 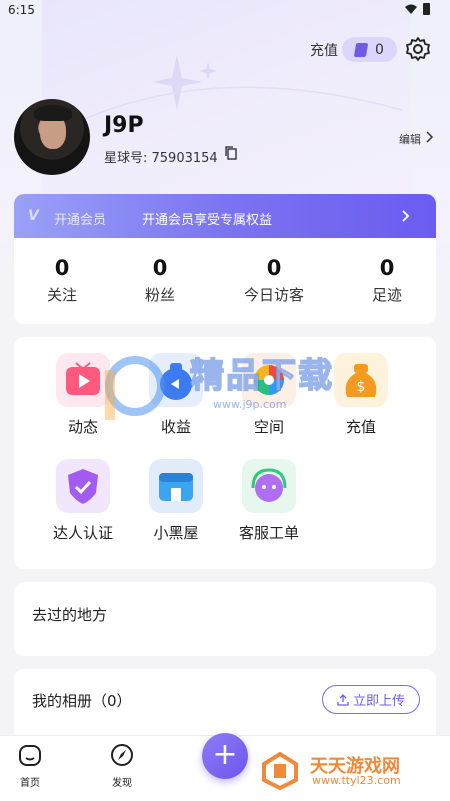 What do you see at coordinates (52, 137) in the screenshot?
I see `avatar` at bounding box center [52, 137].